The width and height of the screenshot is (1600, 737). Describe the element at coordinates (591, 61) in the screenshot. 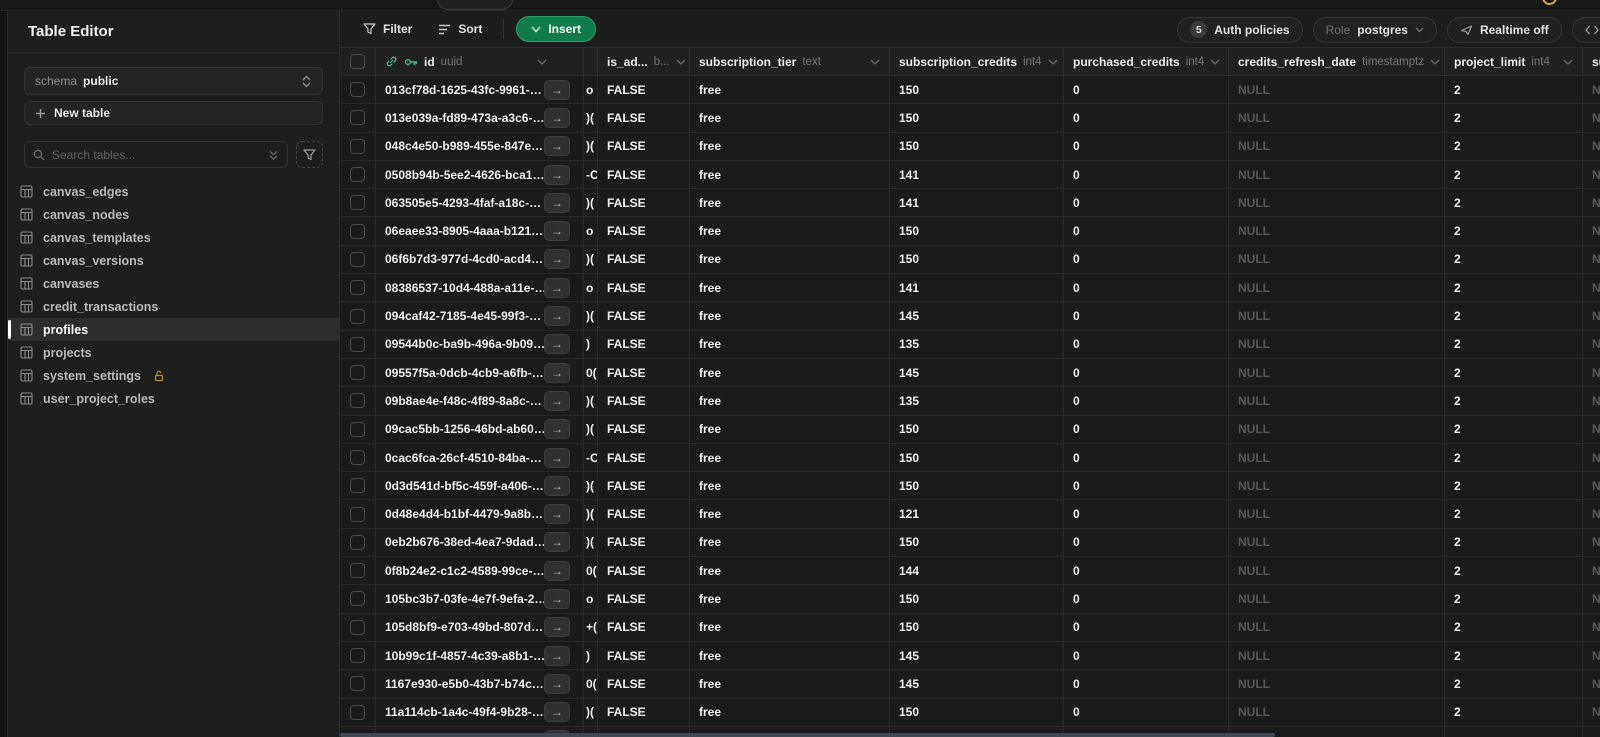

I see `column-header-clipped` at that location.